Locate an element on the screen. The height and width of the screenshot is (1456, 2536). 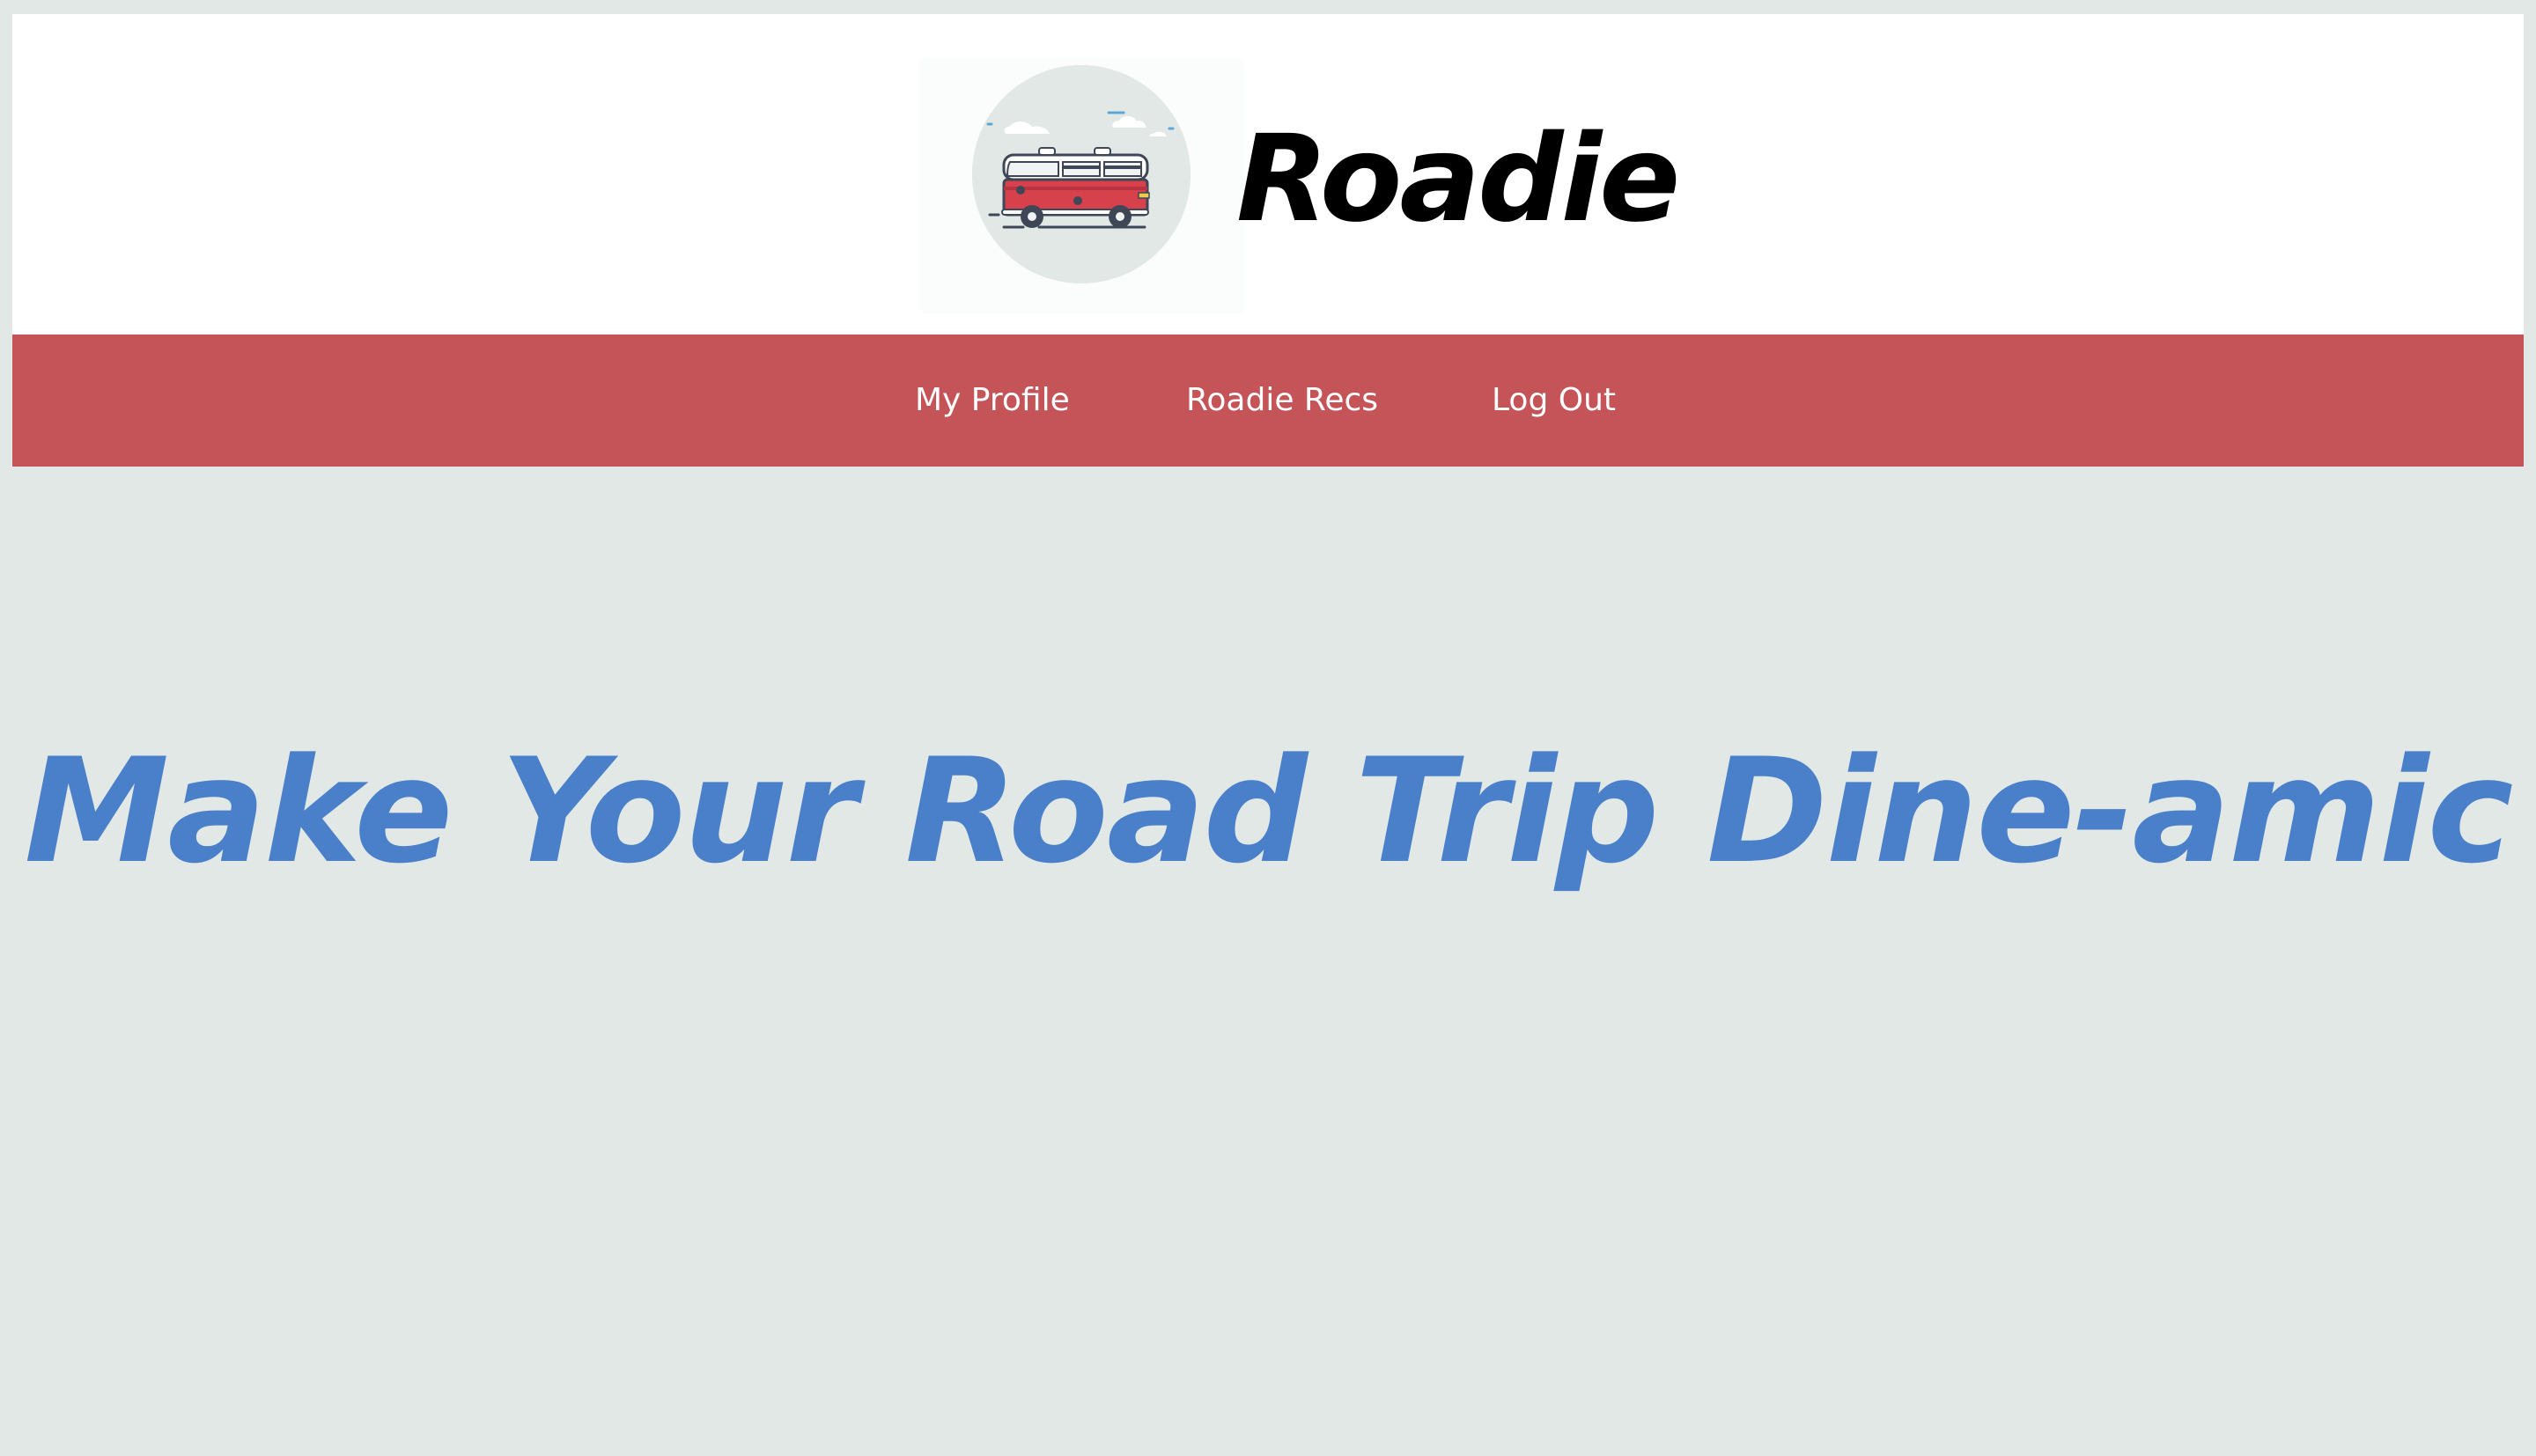
main-navigation: My Profile Roadie Recs Log Out is located at coordinates (1268, 401).